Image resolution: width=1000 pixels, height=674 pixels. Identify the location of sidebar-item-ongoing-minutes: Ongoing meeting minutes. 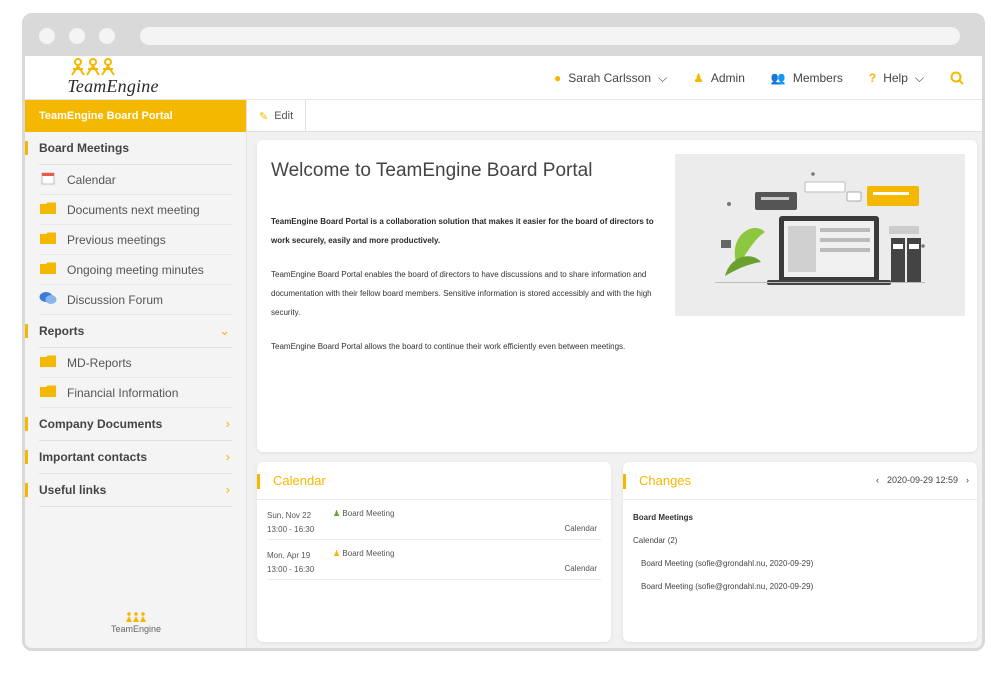
(135, 270).